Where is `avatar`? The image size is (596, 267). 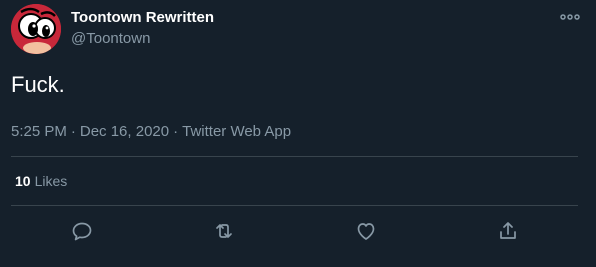
avatar is located at coordinates (36, 29).